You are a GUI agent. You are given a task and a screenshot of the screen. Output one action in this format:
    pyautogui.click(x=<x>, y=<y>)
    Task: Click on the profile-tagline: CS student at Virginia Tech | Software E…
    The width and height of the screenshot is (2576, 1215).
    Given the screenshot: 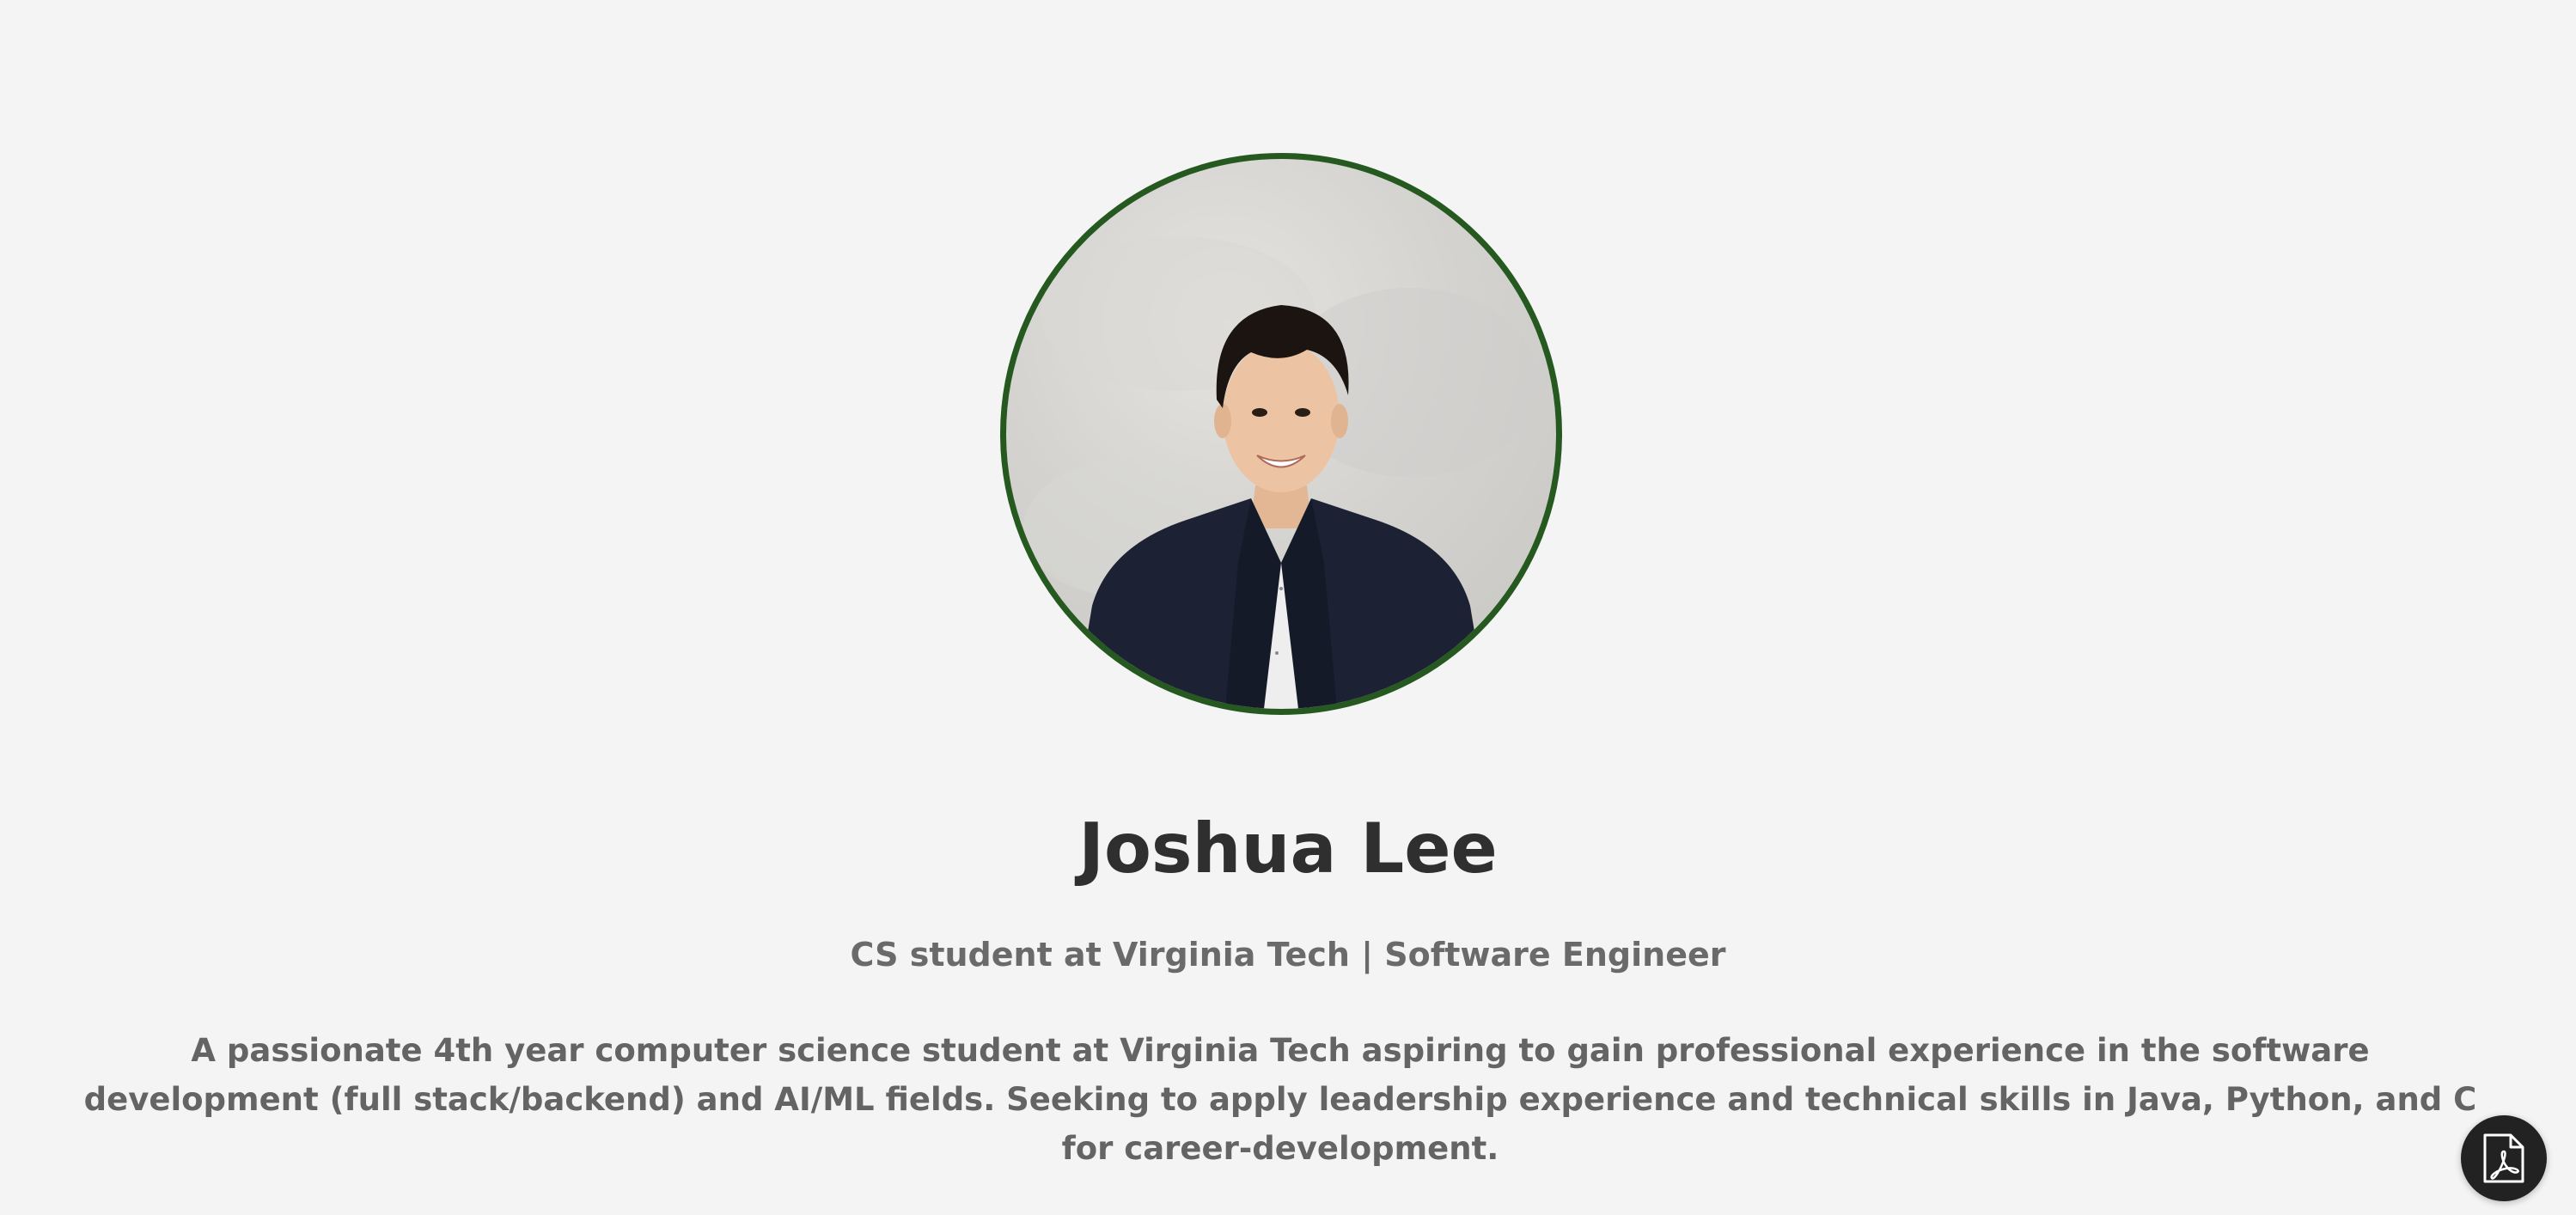 What is the action you would take?
    pyautogui.click(x=1288, y=955)
    